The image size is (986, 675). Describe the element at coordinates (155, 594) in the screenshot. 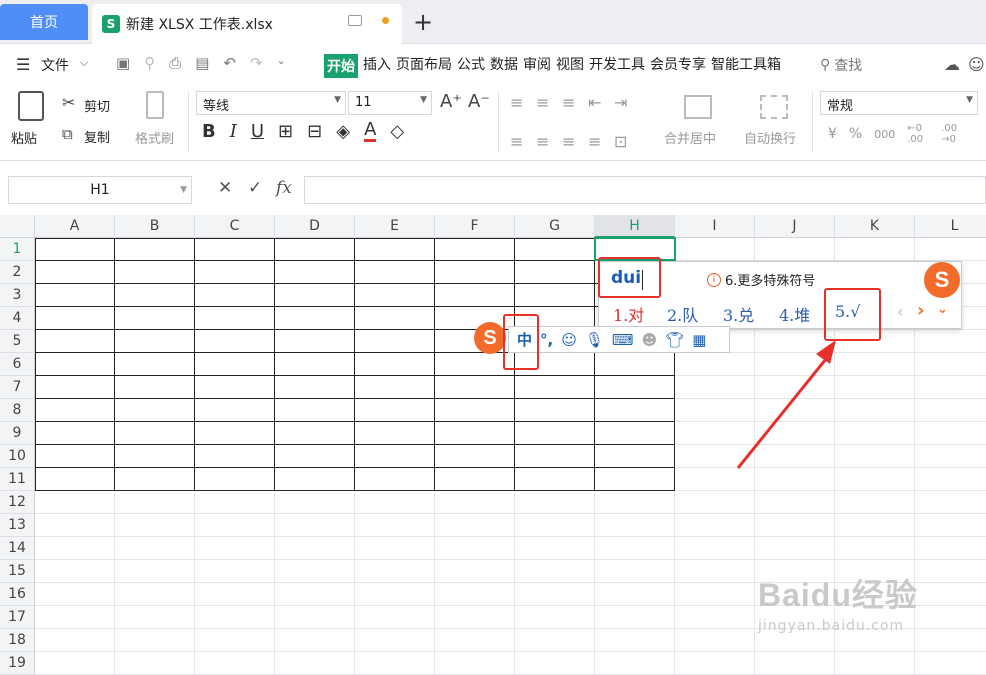

I see `cell-b16` at that location.